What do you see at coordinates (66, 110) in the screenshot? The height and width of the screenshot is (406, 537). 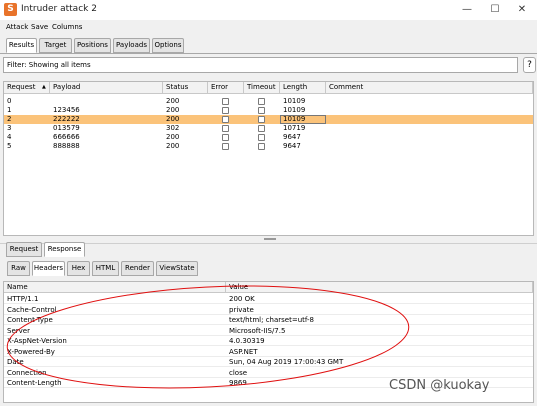 I see `cell-payload: 123456` at bounding box center [66, 110].